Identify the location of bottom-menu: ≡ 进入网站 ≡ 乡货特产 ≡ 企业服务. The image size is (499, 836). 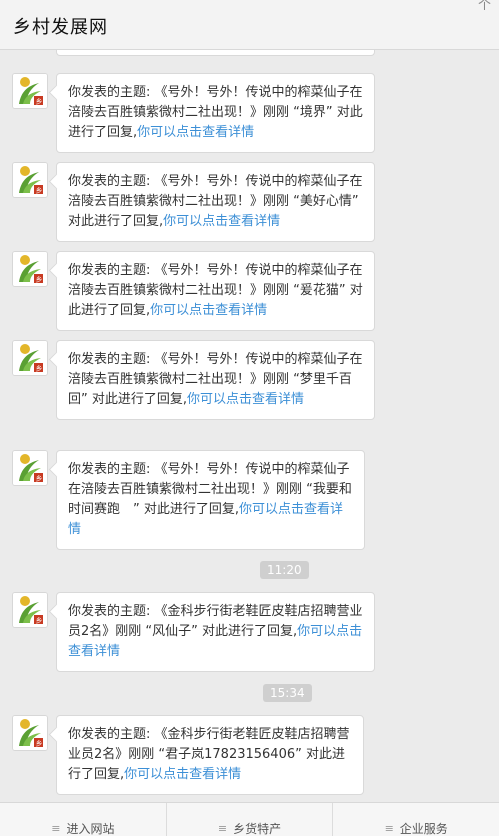
(249, 819).